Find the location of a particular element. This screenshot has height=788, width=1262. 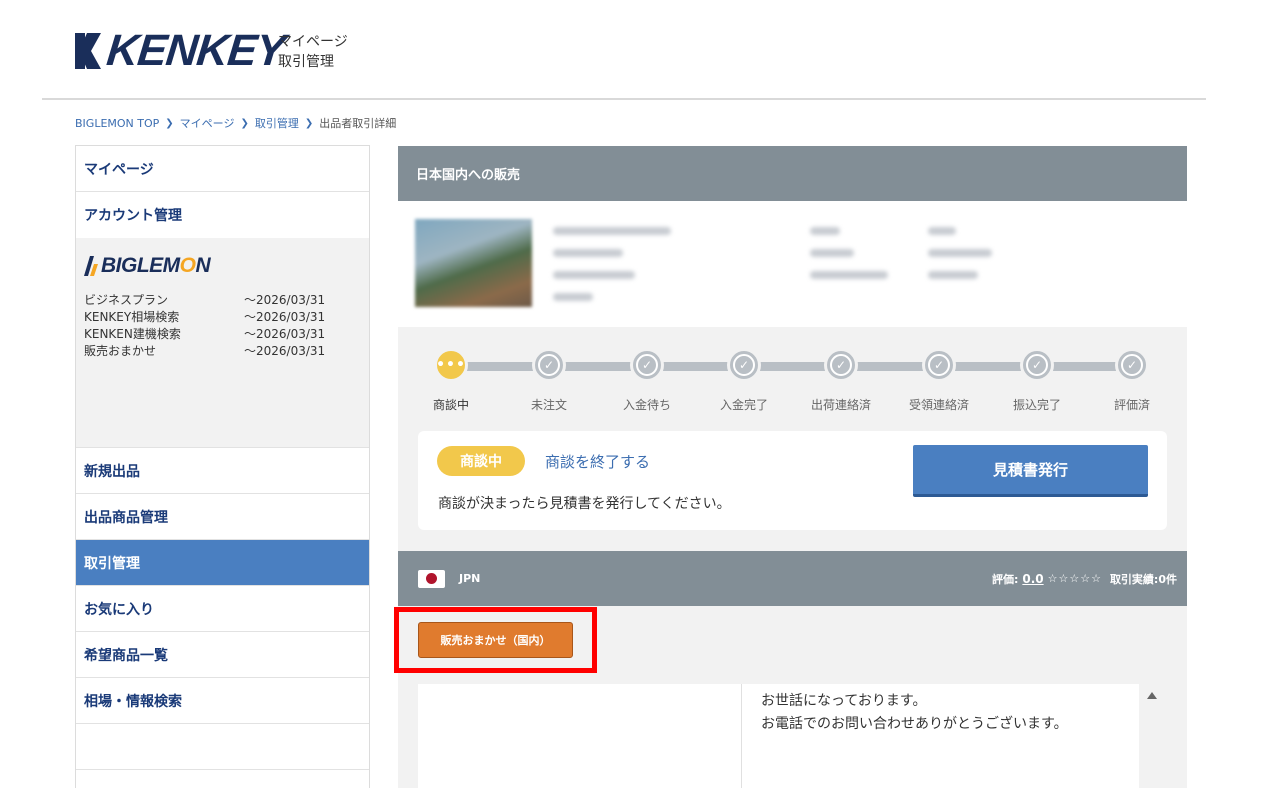

step-label: 入金待ち is located at coordinates (647, 405).